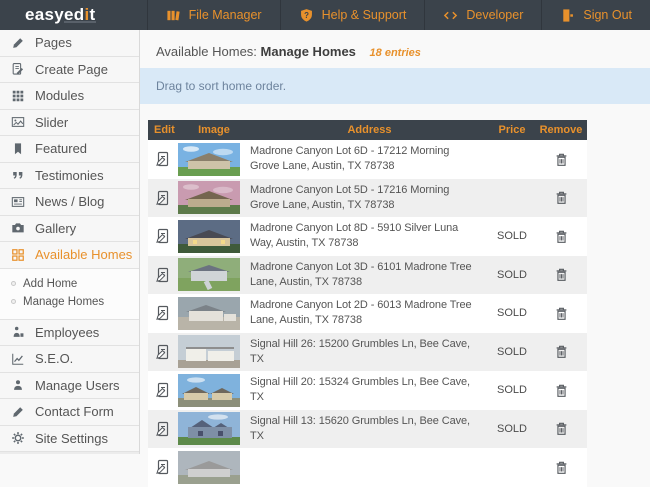  I want to click on sidebar-item-modules: Modules, so click(69, 96).